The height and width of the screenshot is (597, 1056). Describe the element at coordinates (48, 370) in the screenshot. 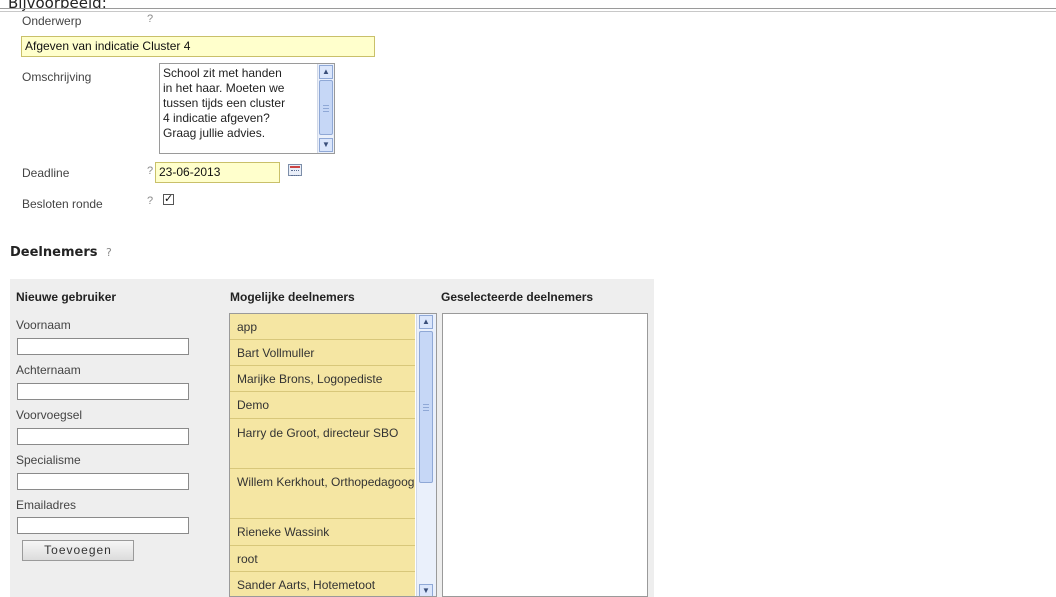

I see `last-name-label: Achternaam` at that location.